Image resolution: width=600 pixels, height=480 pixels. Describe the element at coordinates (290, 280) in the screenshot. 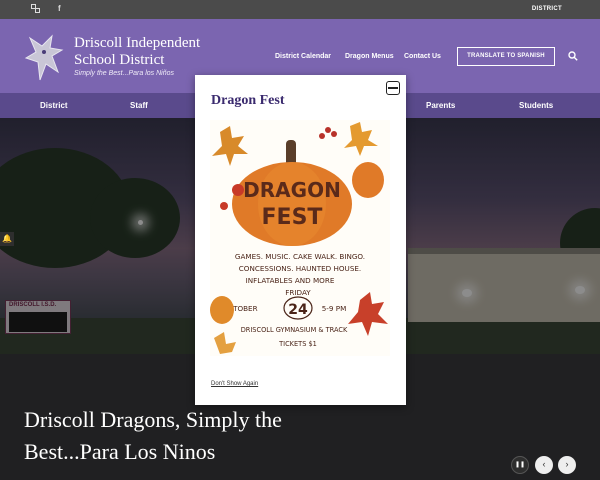

I see `flyer-activities-line3: INFLATABLES AND MORE` at that location.